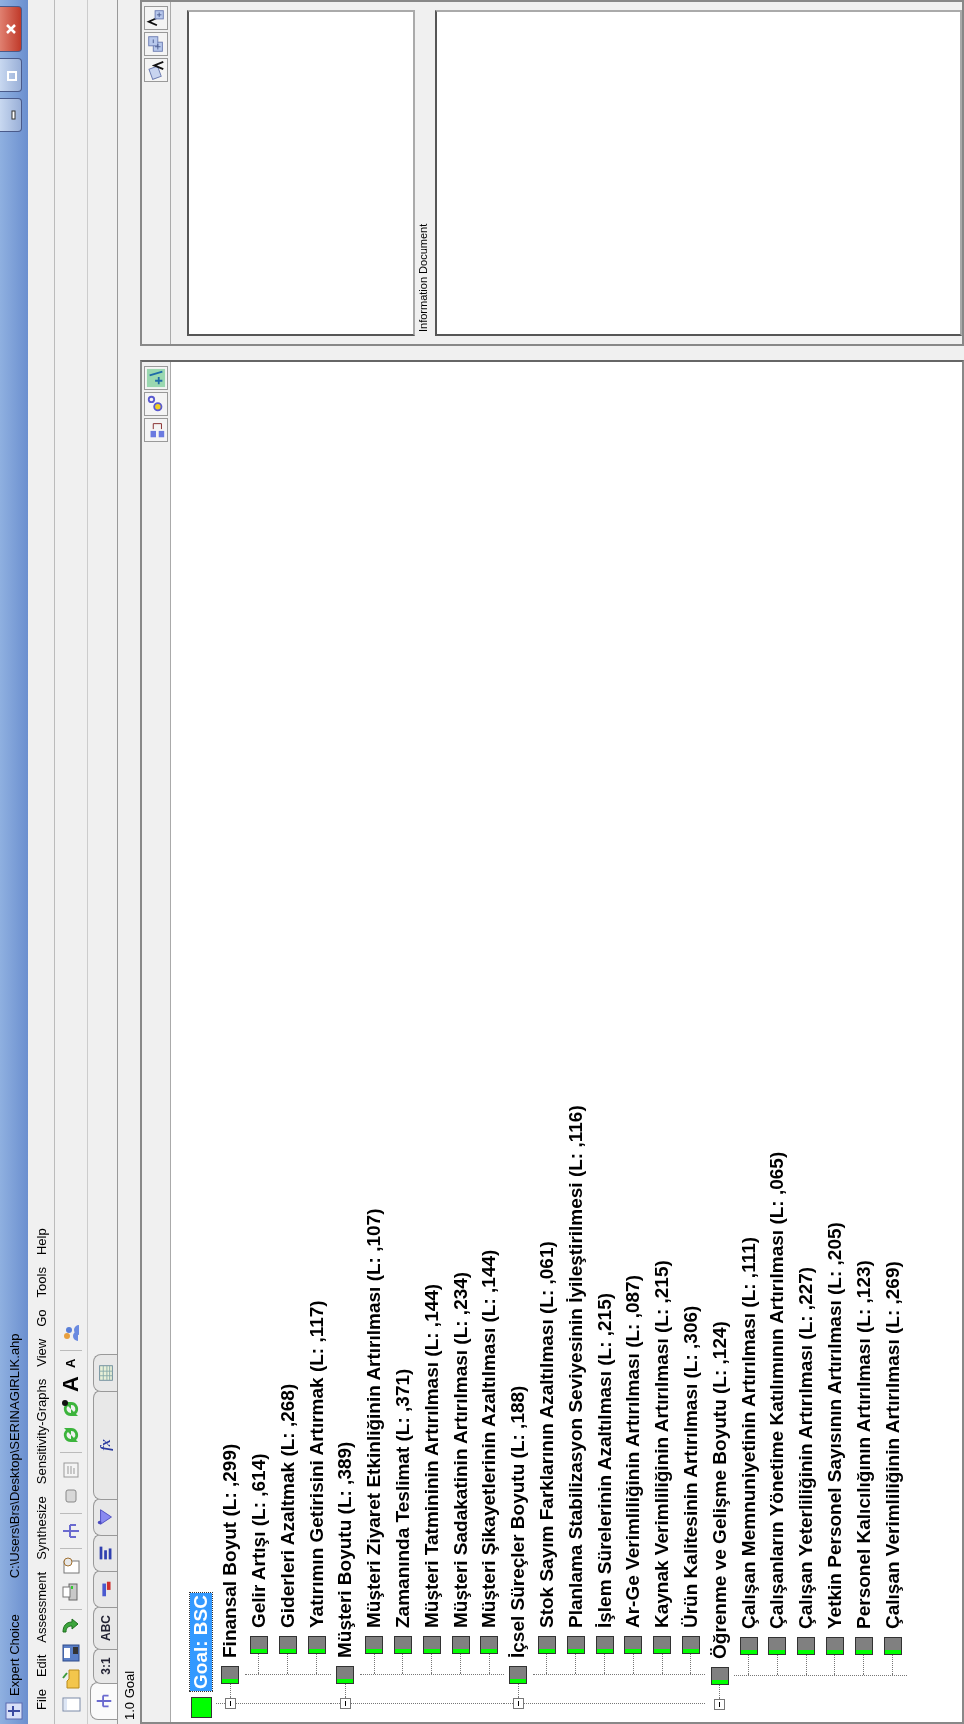 The width and height of the screenshot is (964, 1724). I want to click on font-decrease-button: A, so click(71, 1363).